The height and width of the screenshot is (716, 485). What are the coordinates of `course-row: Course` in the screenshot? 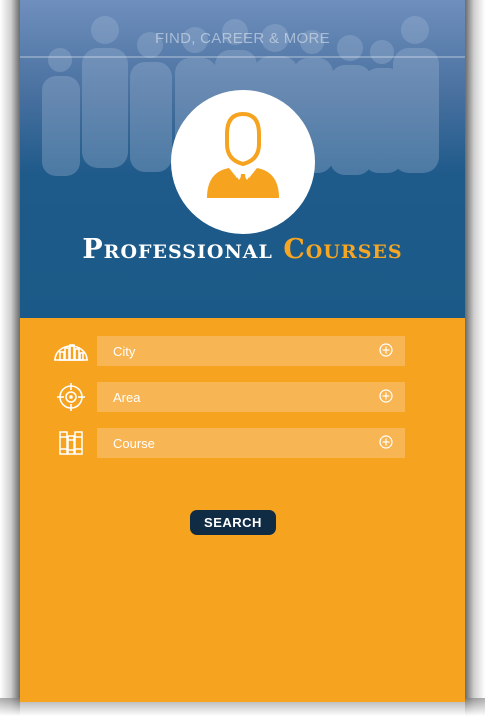 It's located at (242, 443).